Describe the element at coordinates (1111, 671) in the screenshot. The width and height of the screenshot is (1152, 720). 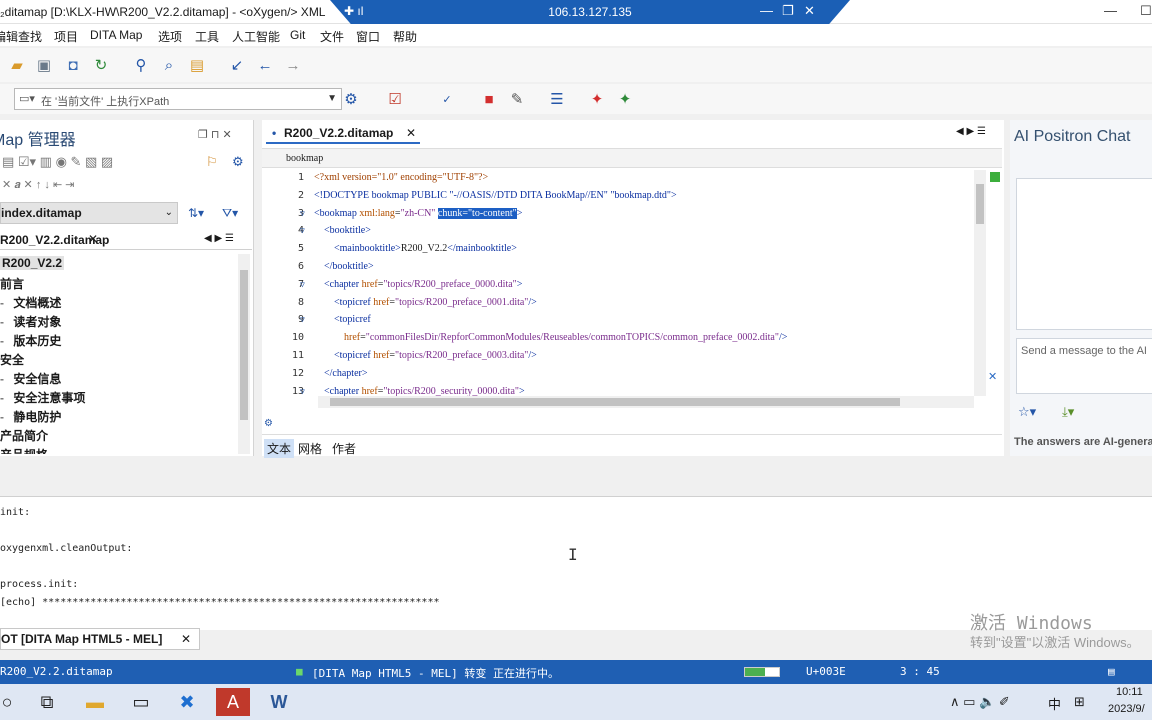
I see `chat-bubble-icon: ▤` at that location.